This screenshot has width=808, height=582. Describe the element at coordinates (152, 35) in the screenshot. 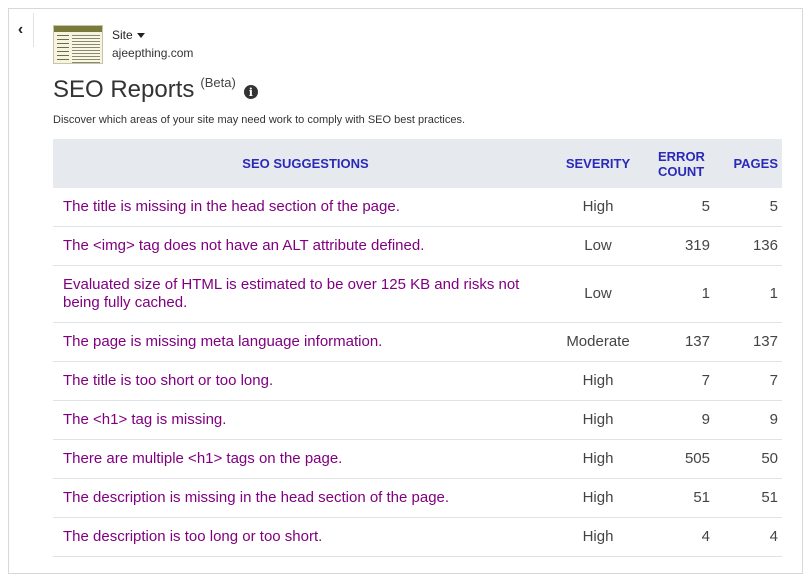

I see `site-dropdown: Site` at that location.